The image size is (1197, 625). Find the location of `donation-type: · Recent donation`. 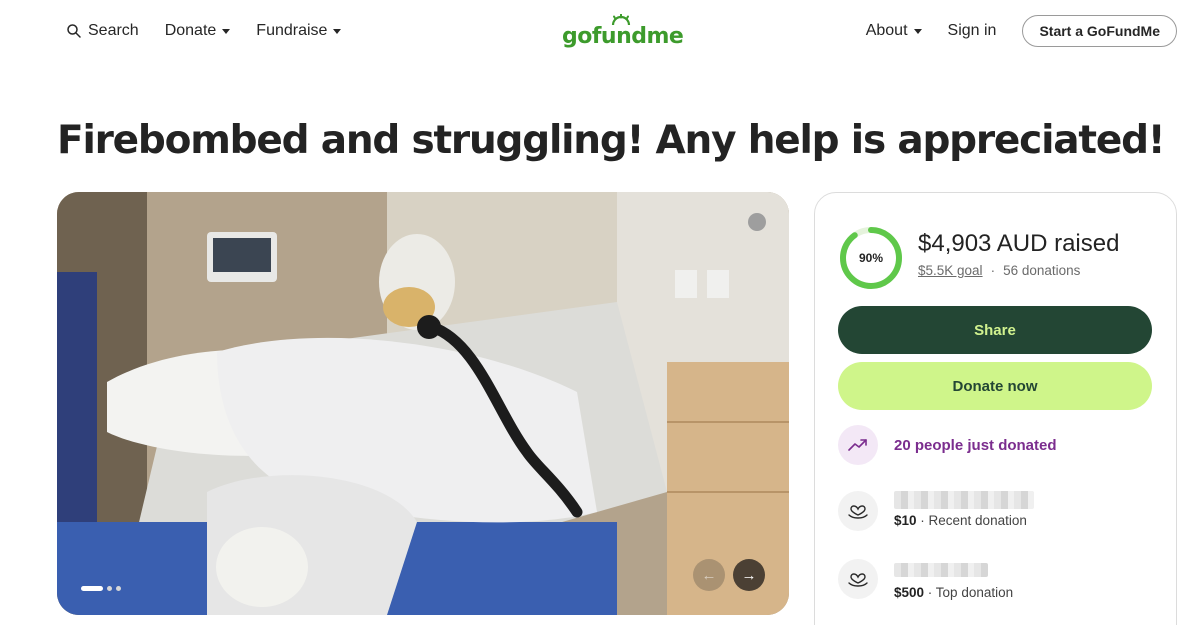

donation-type: · Recent donation is located at coordinates (971, 520).